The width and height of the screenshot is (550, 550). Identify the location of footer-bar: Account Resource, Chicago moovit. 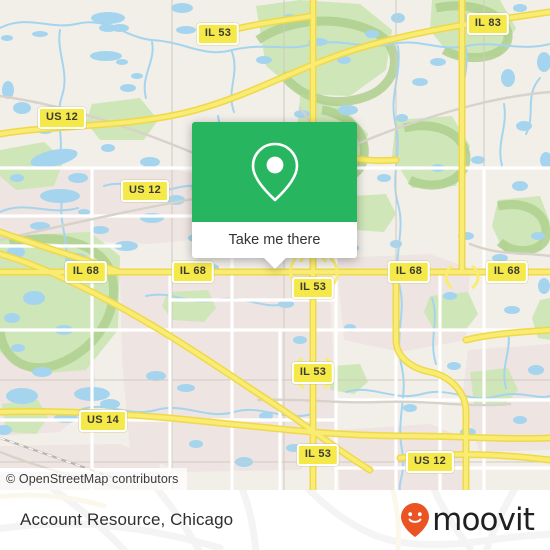
(275, 520).